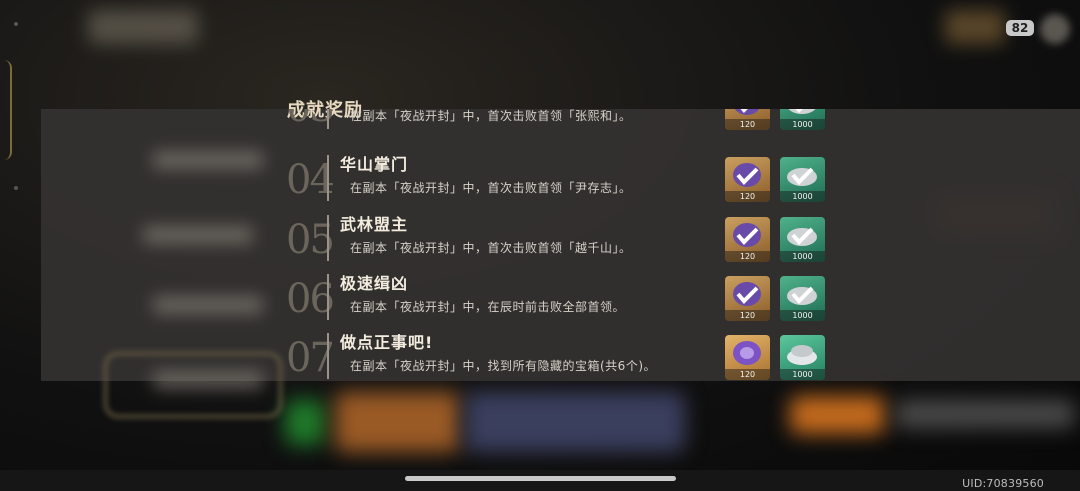 This screenshot has width=1080, height=491. I want to click on achievement-description: 在副本「夜战开封」中，首次击败首领「张熙和」。, so click(491, 116).